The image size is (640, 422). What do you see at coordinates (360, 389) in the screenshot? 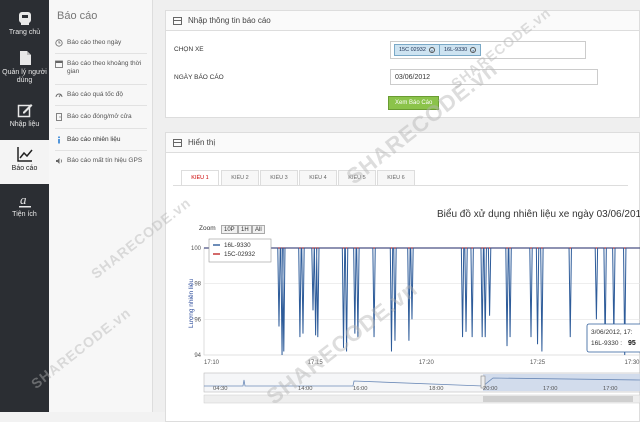
I see `navigator-tick-label: 16:00` at bounding box center [360, 389].